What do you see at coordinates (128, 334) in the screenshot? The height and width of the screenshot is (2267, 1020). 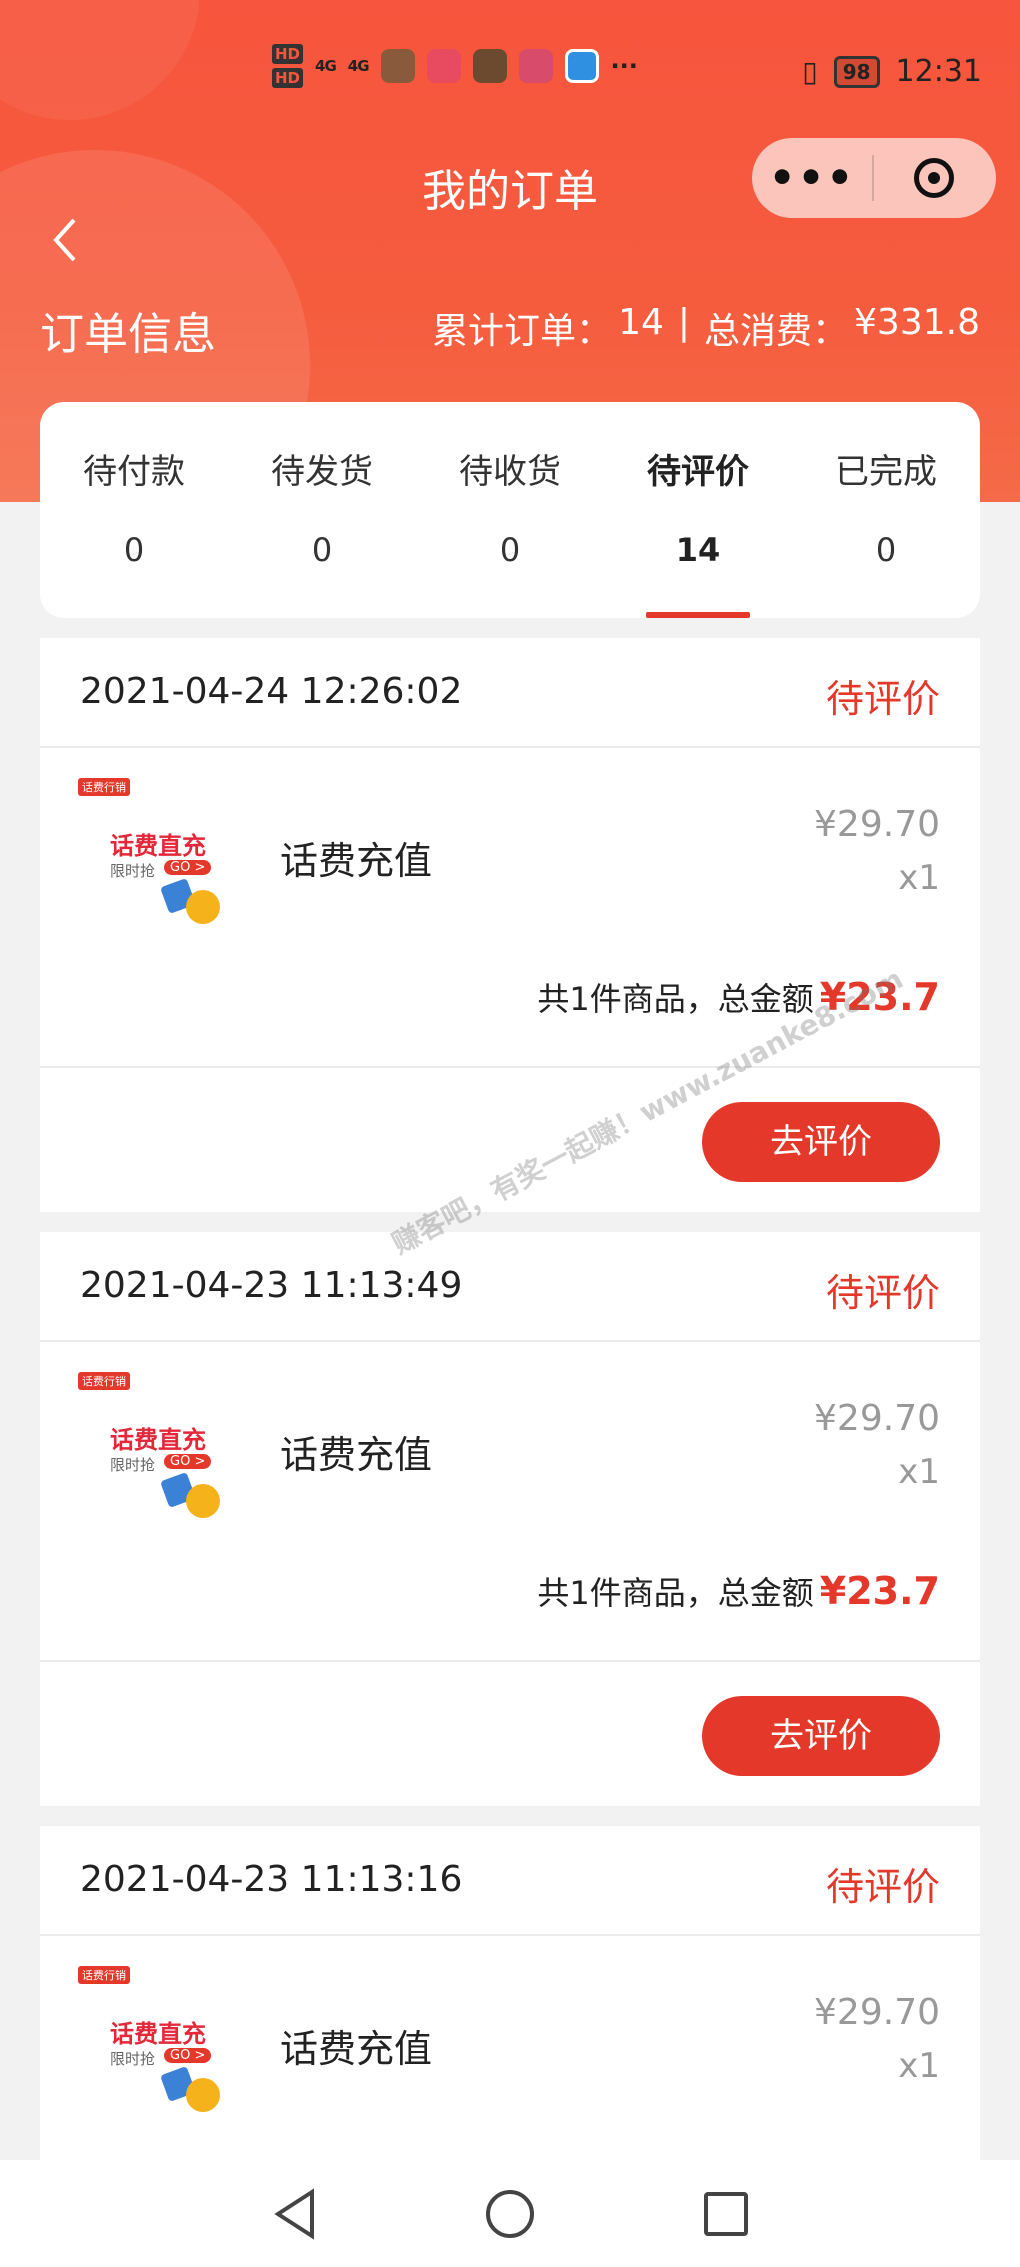 I see `order-info-label: 订单信息` at bounding box center [128, 334].